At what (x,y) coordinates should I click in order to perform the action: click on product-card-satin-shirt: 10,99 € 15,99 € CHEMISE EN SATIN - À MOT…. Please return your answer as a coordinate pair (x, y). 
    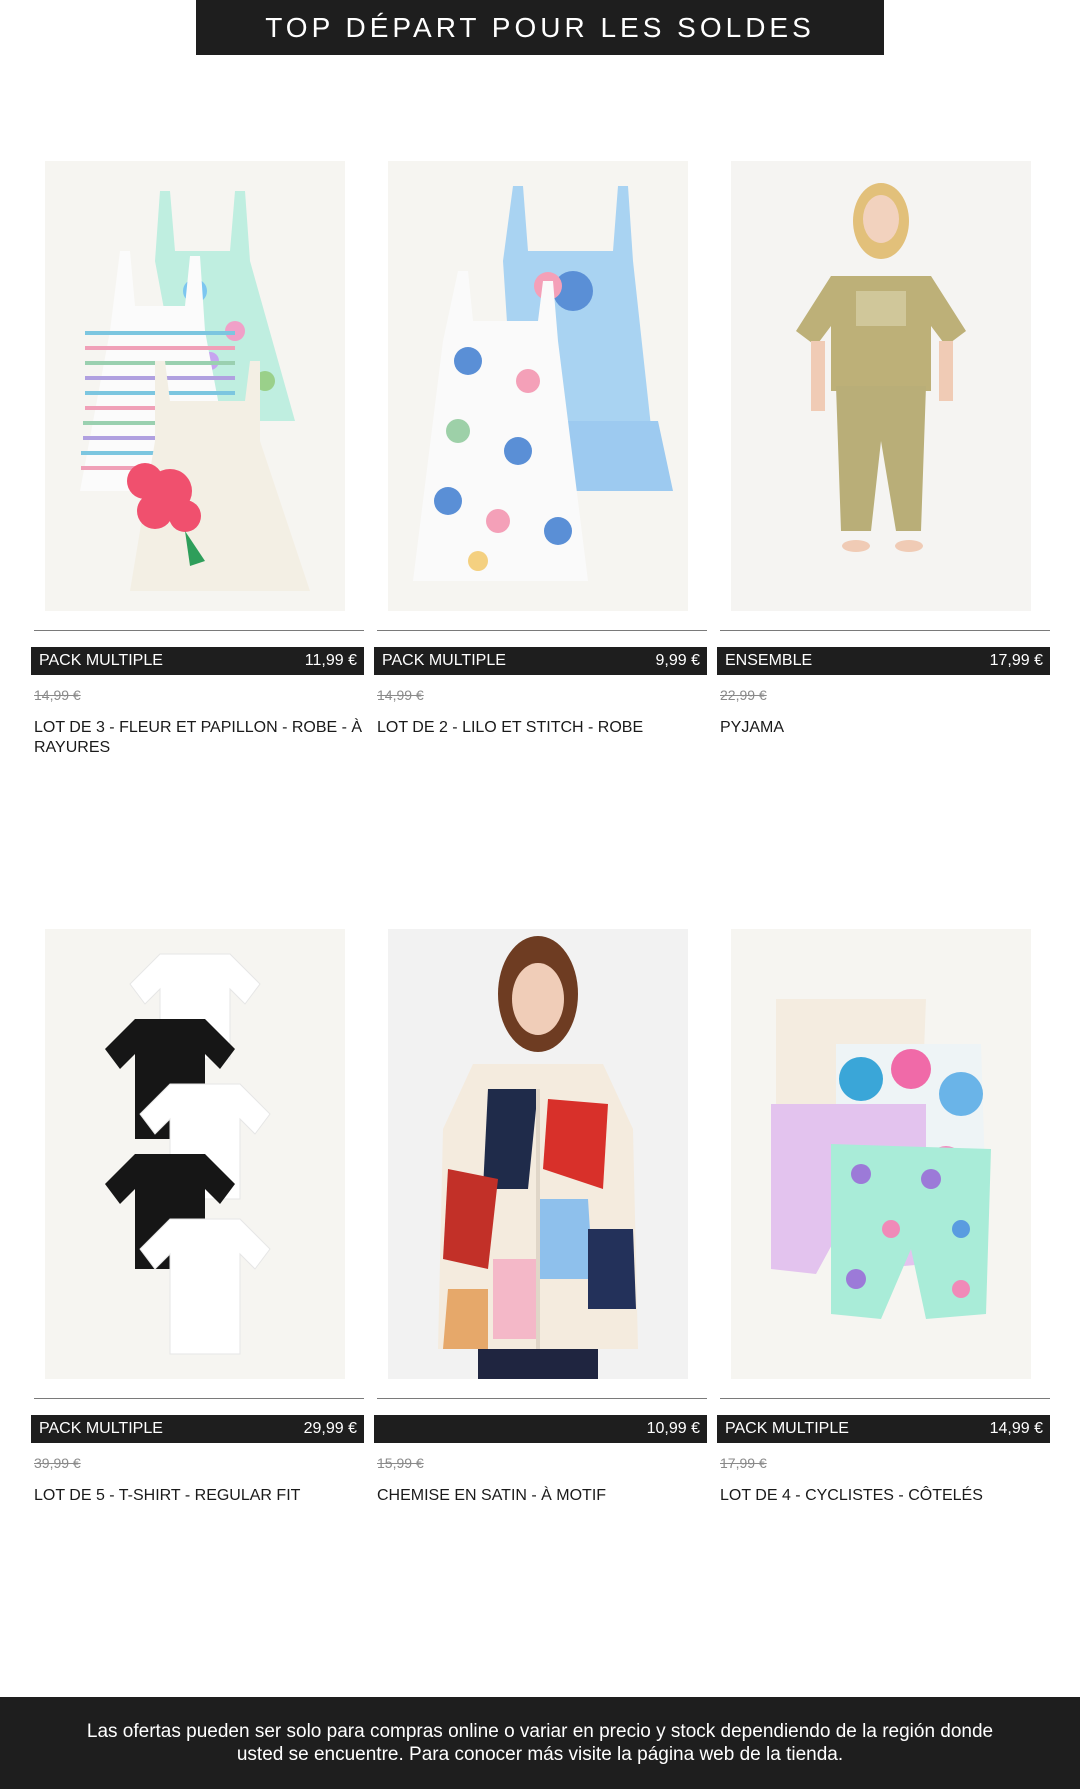
    Looking at the image, I should click on (540, 1239).